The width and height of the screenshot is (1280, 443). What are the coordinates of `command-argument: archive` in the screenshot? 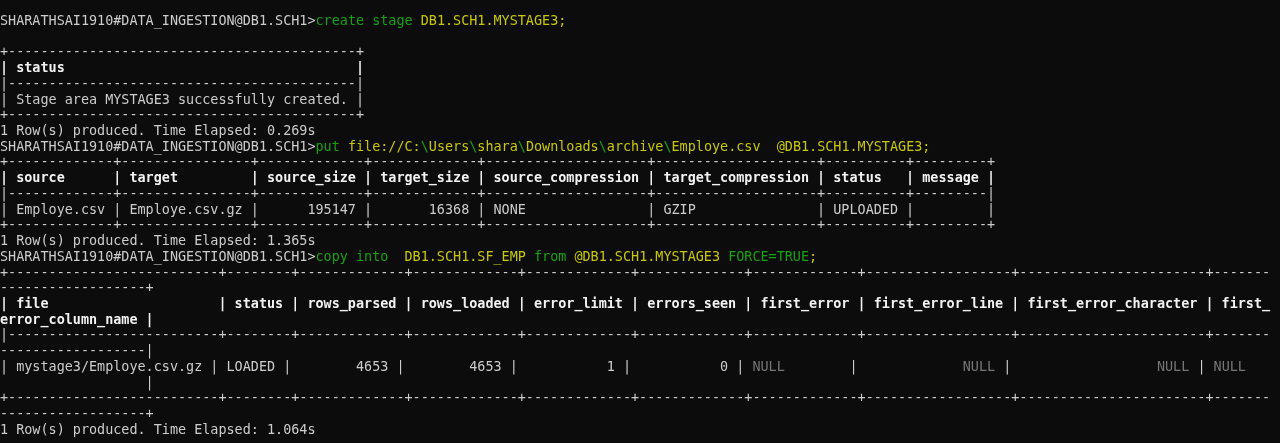 It's located at (635, 146).